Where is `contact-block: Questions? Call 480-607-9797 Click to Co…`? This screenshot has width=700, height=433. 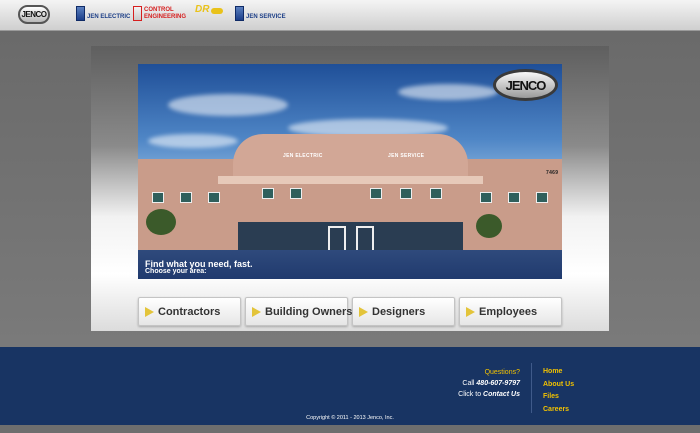
contact-block: Questions? Call 480-607-9797 Click to Co… is located at coordinates (489, 383).